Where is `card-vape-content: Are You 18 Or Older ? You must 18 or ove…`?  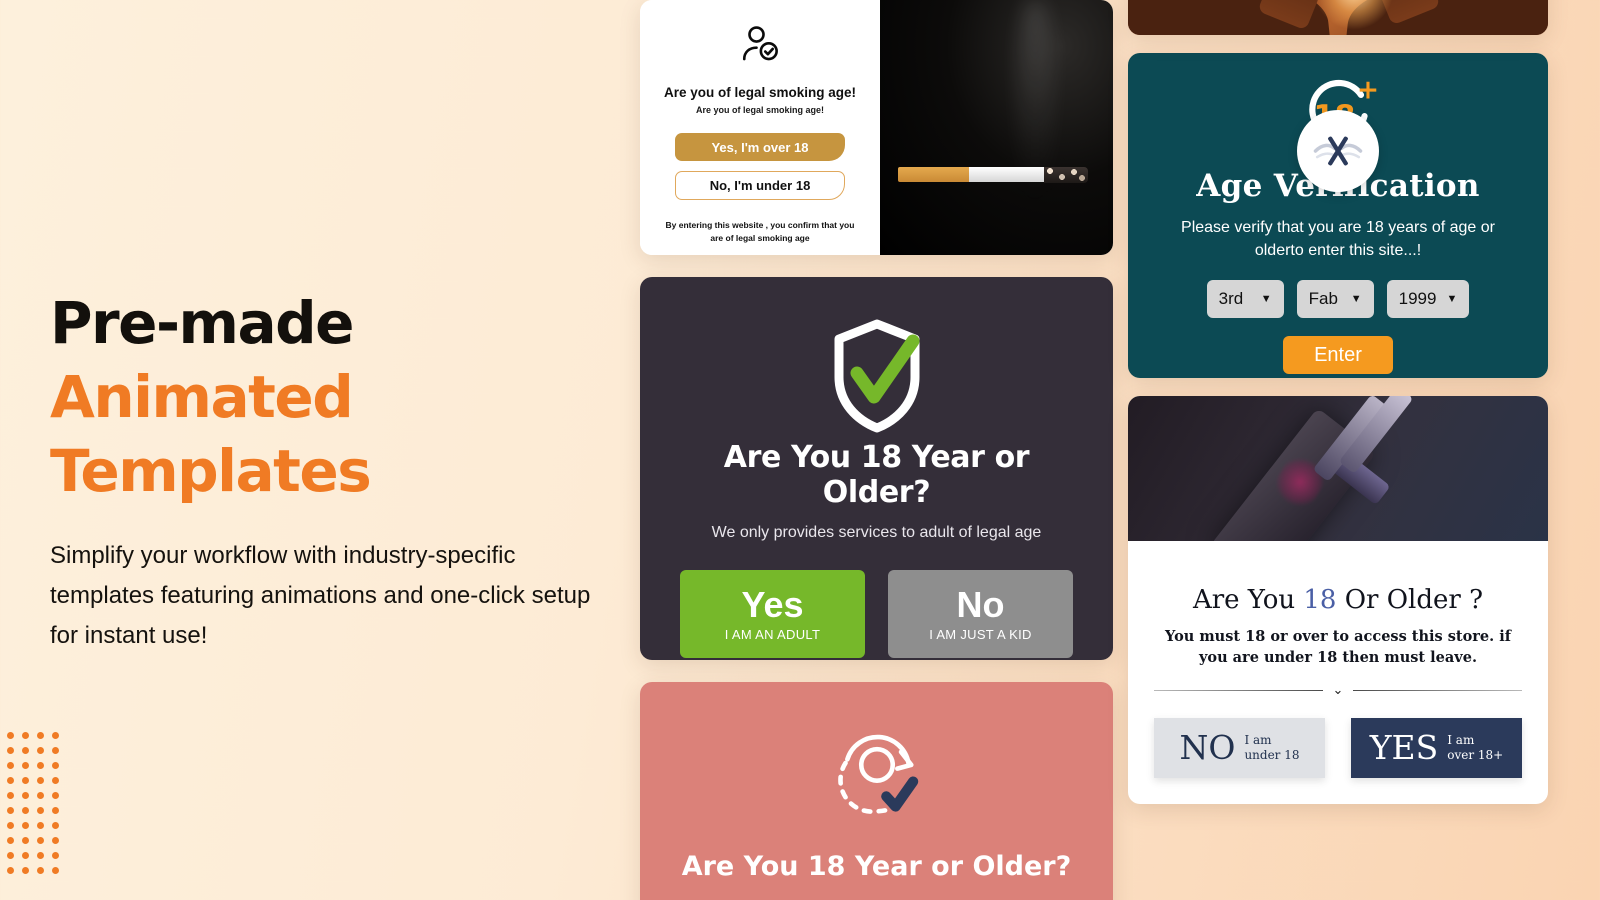 card-vape-content: Are You 18 Or Older ? You must 18 or ove… is located at coordinates (1338, 672).